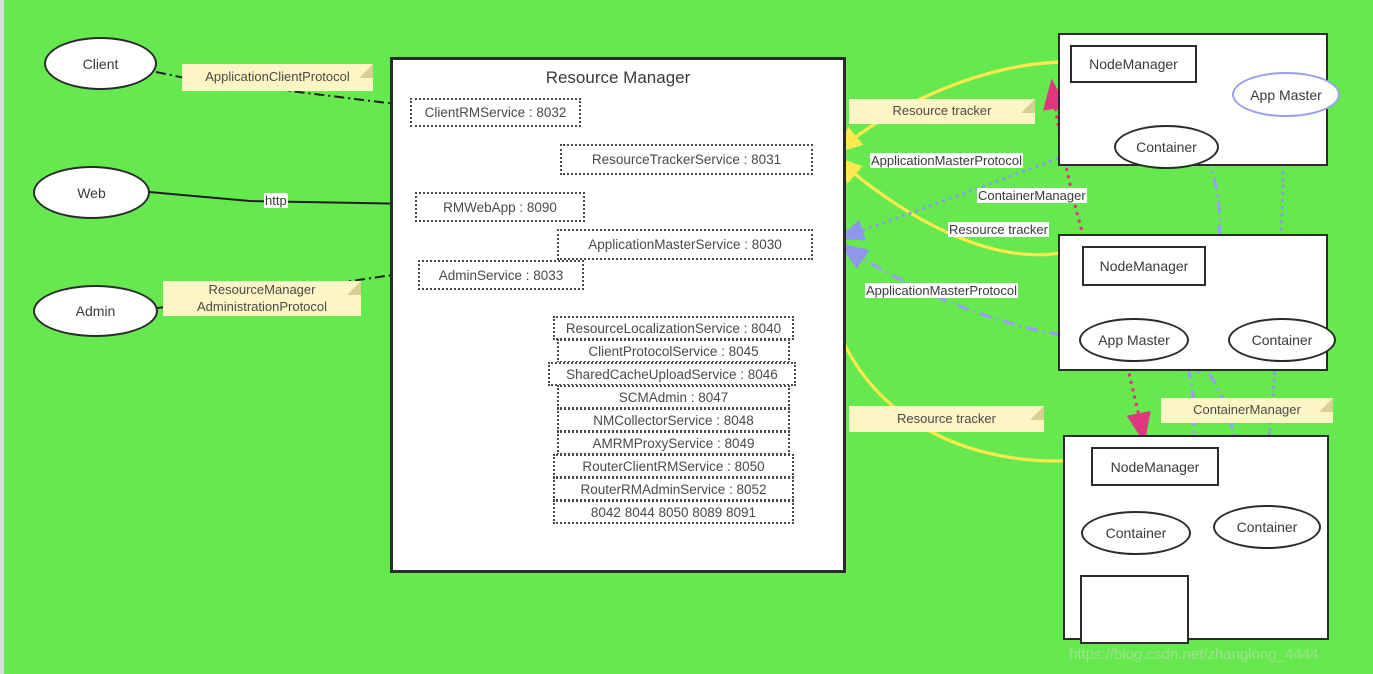  I want to click on service-router-rm-admin-service: RouterRMAdminService : 8052, so click(673, 489).